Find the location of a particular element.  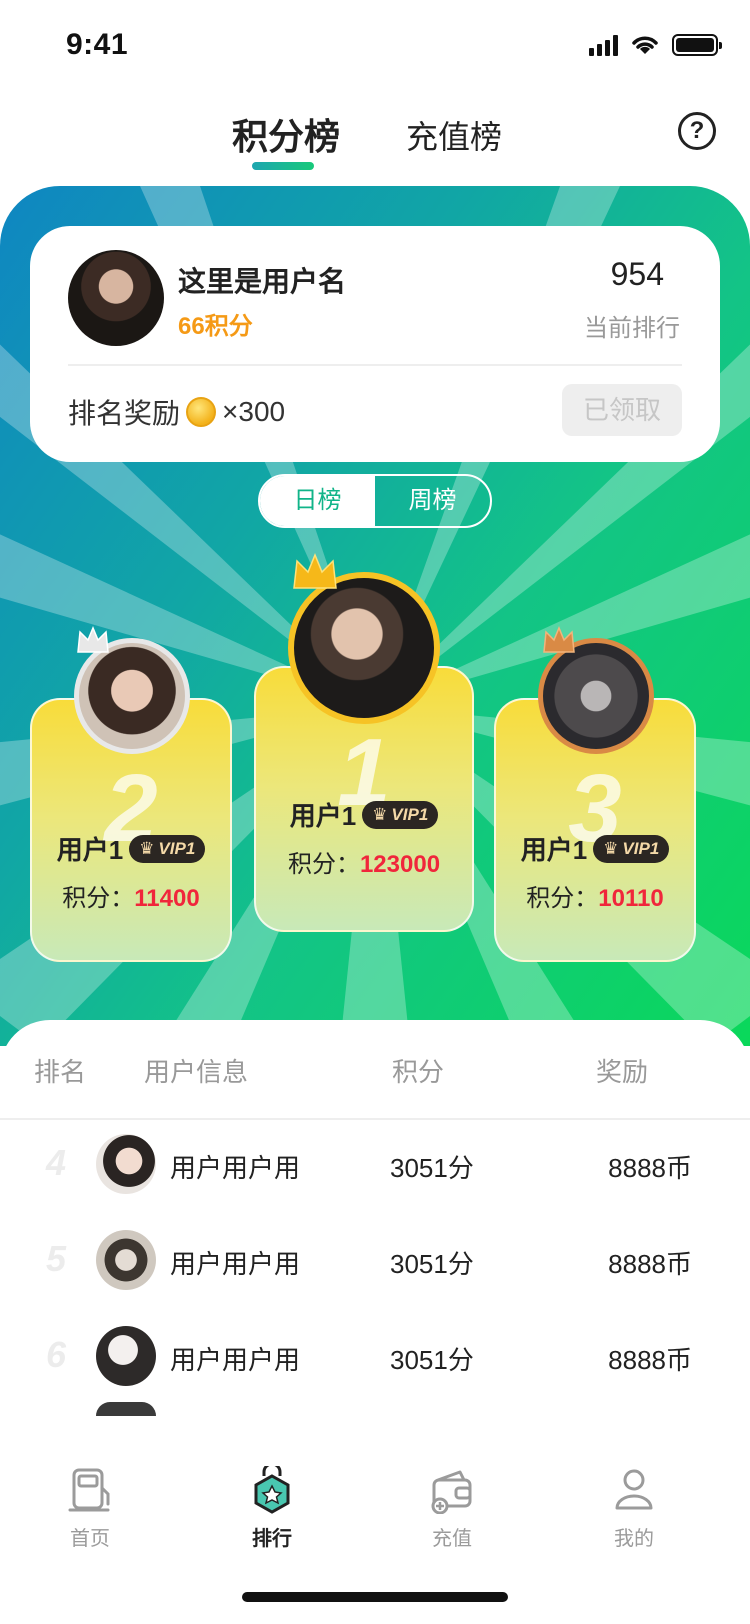

podium-score: 积分：123000 is located at coordinates (364, 864).